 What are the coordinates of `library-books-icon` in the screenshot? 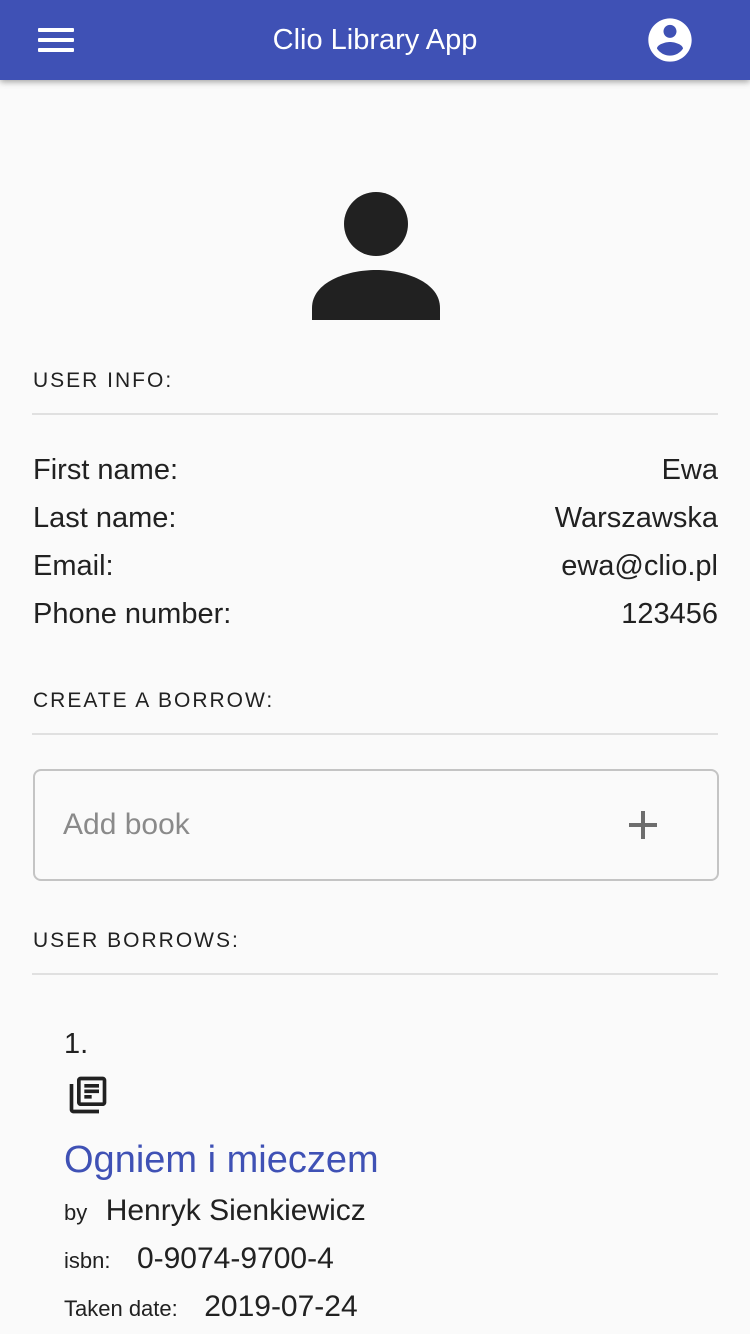 It's located at (88, 1095).